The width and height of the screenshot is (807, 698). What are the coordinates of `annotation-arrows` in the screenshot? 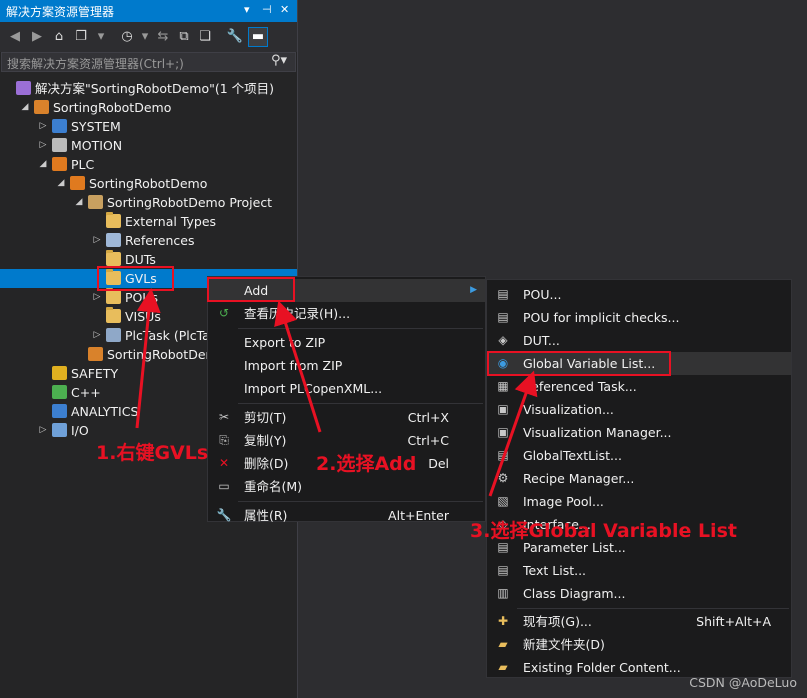 It's located at (336, 392).